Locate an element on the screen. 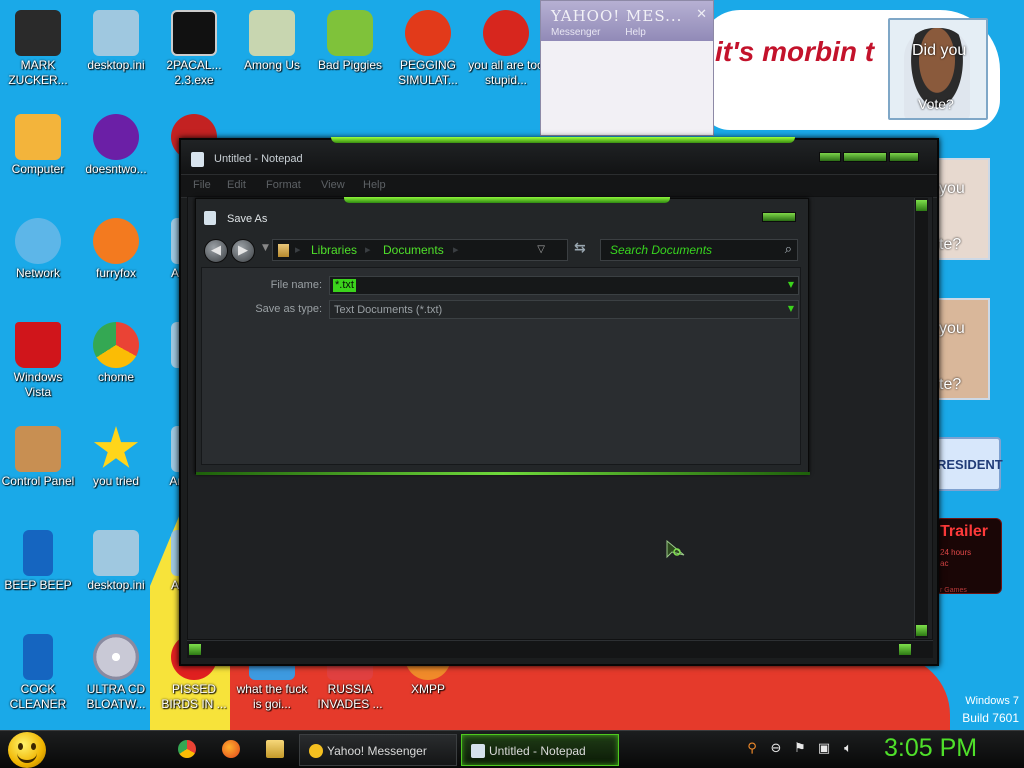  menu-help: Help is located at coordinates (374, 185).